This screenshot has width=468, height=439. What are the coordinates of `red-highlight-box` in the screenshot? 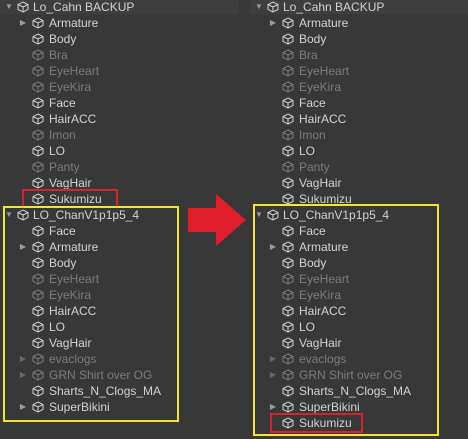 It's located at (316, 423).